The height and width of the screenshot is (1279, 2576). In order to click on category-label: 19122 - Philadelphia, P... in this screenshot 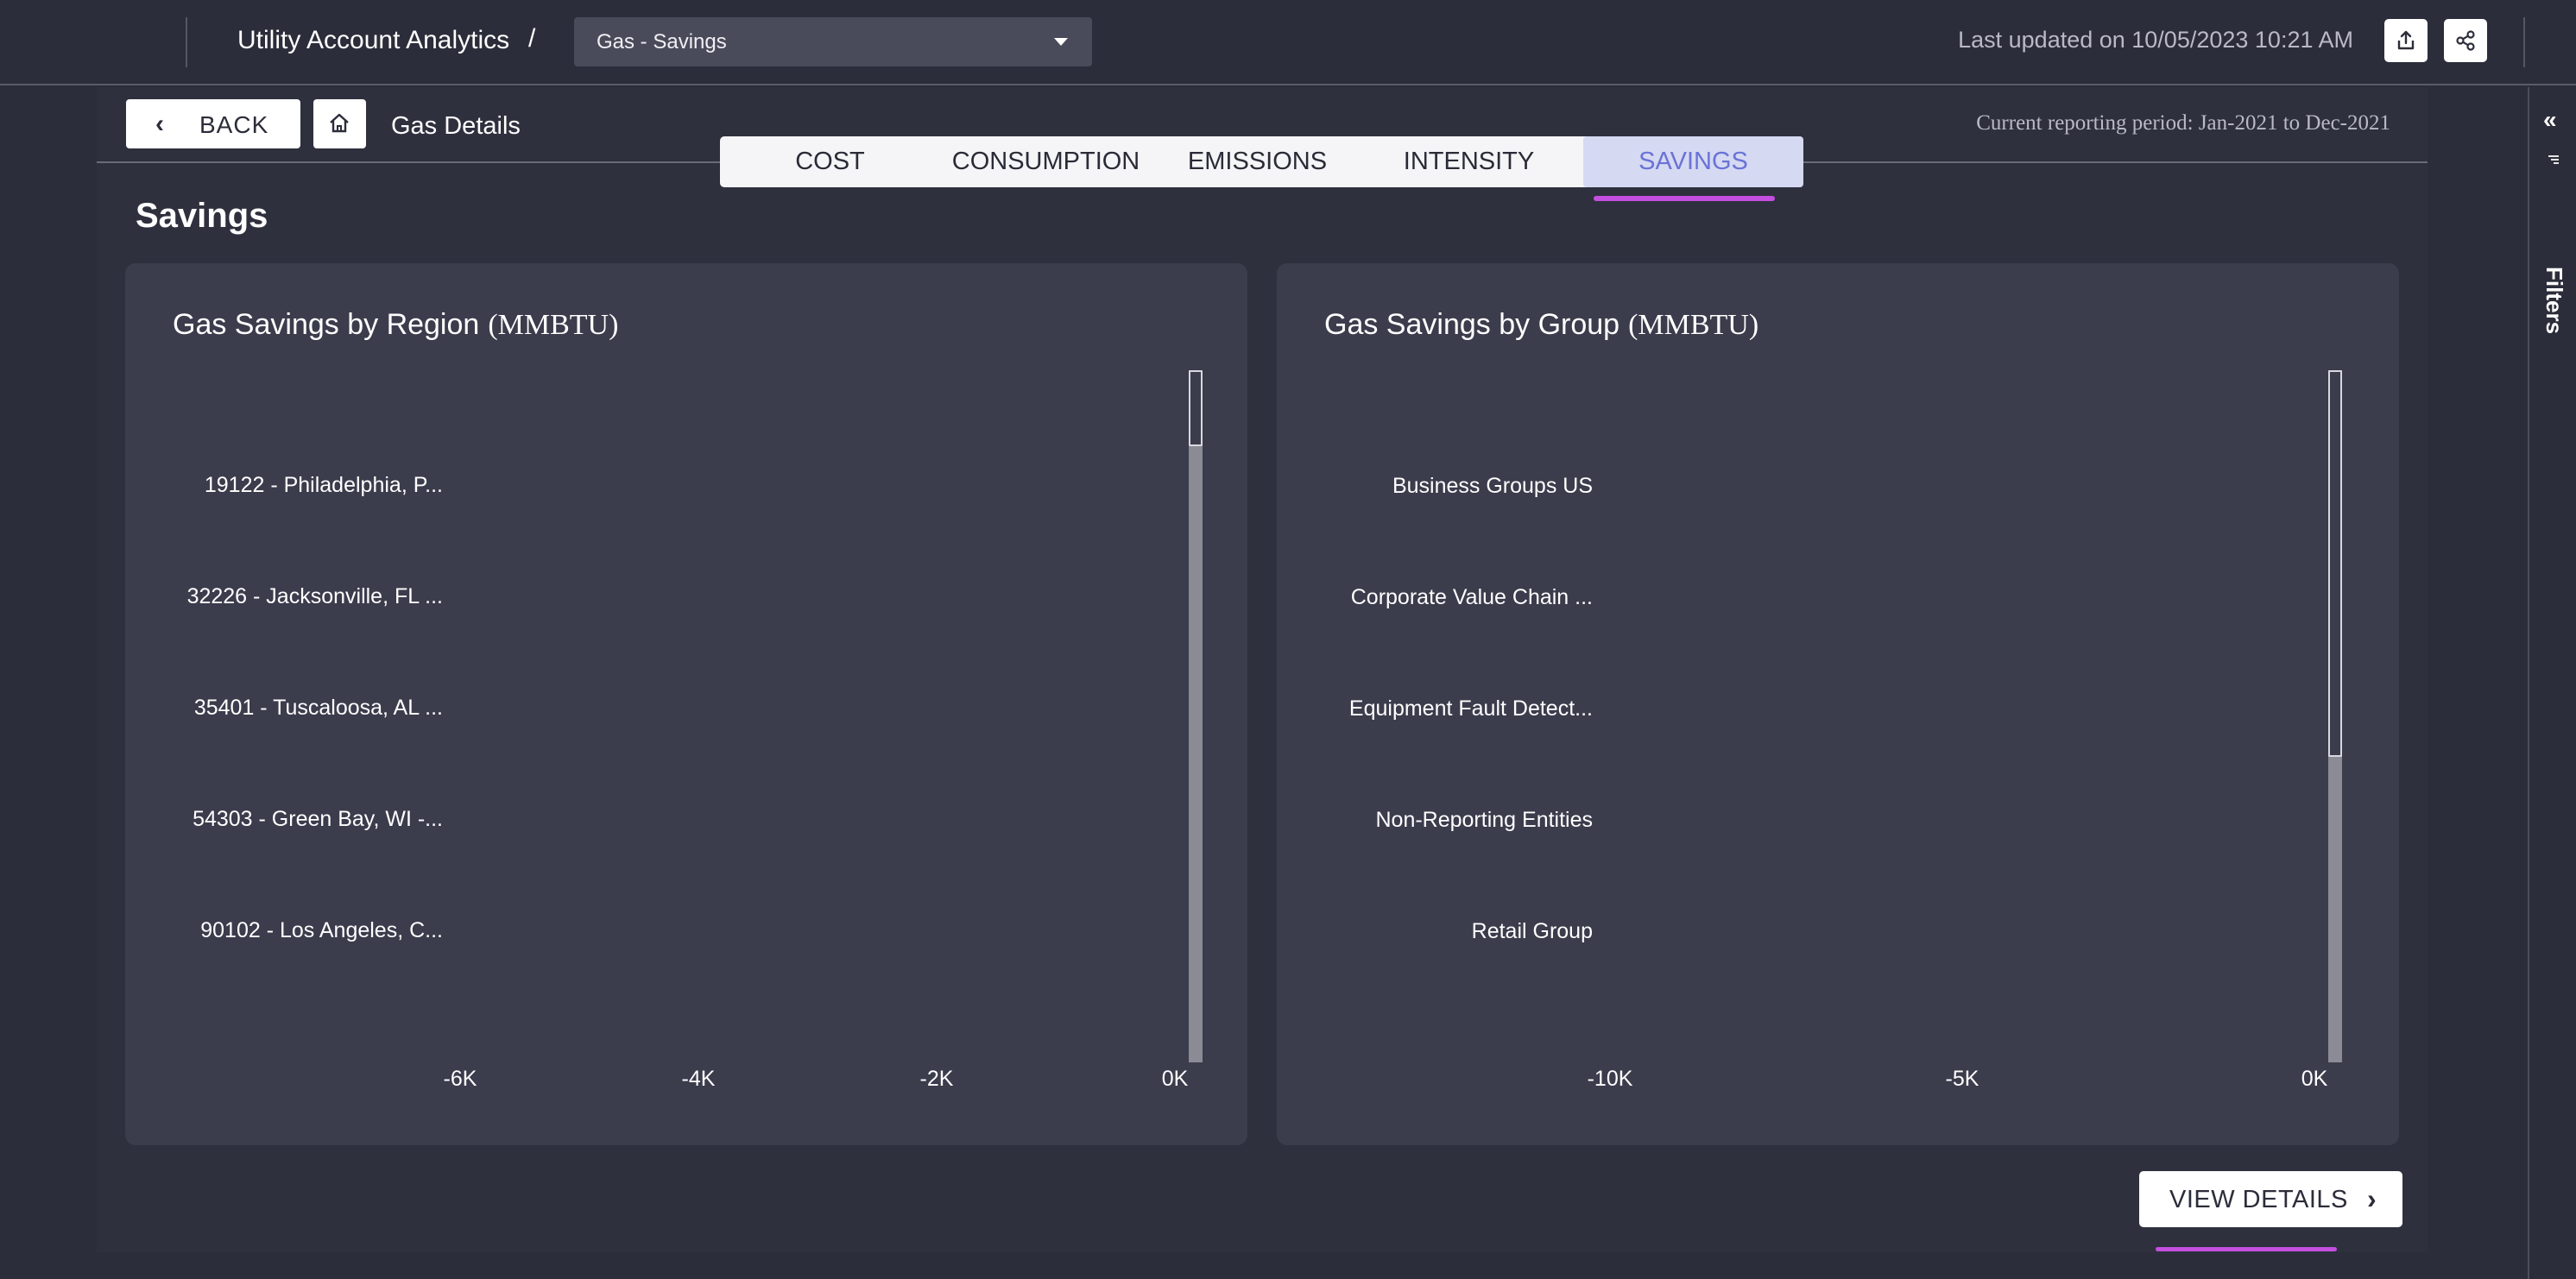, I will do `click(324, 485)`.